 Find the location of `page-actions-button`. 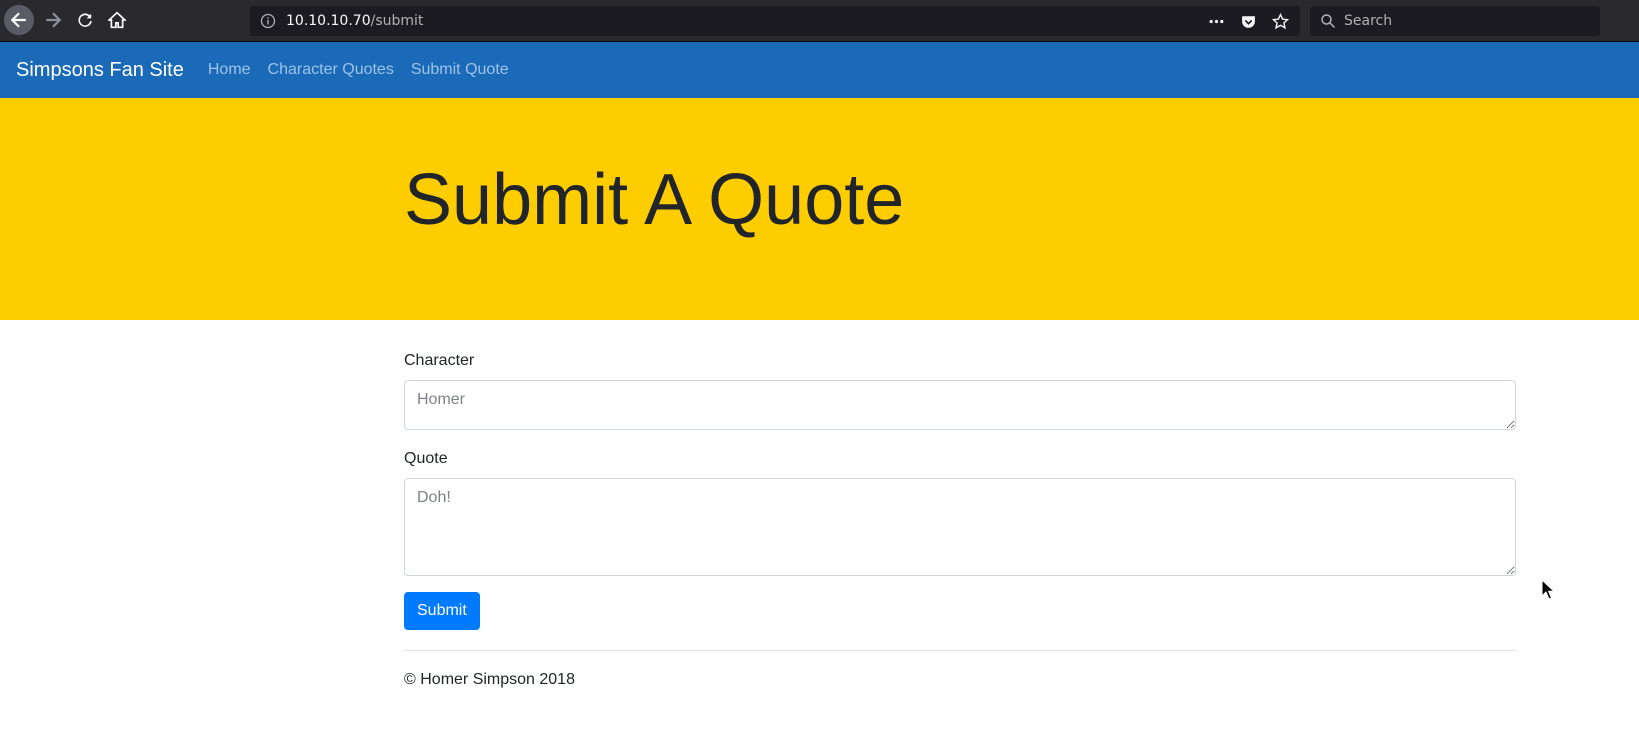

page-actions-button is located at coordinates (1216, 21).